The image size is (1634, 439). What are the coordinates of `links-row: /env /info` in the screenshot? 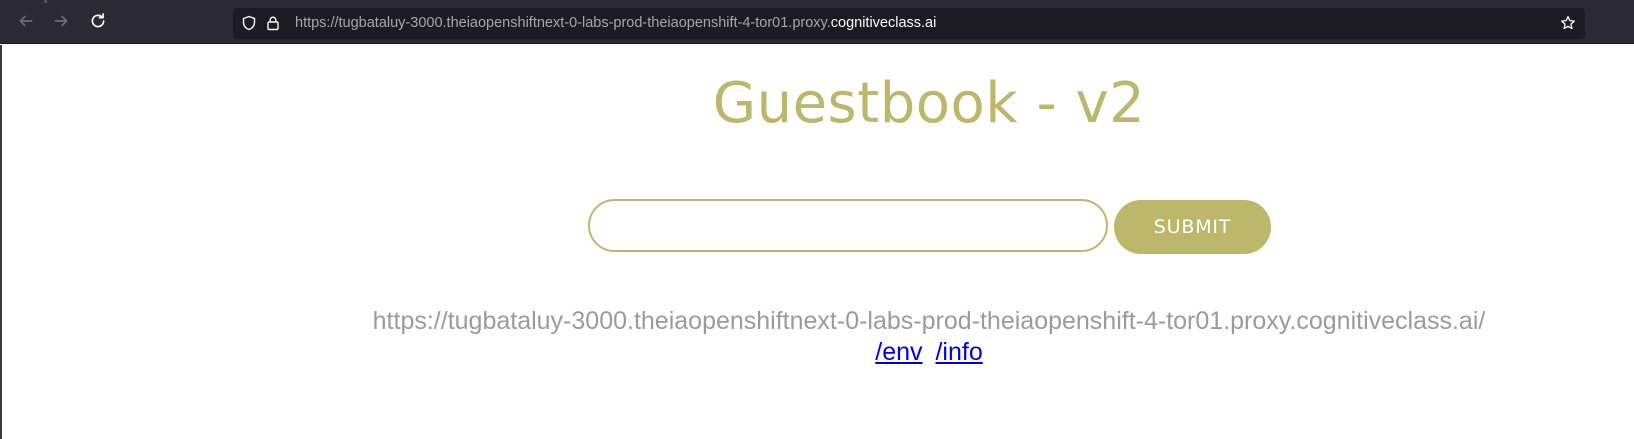 It's located at (818, 352).